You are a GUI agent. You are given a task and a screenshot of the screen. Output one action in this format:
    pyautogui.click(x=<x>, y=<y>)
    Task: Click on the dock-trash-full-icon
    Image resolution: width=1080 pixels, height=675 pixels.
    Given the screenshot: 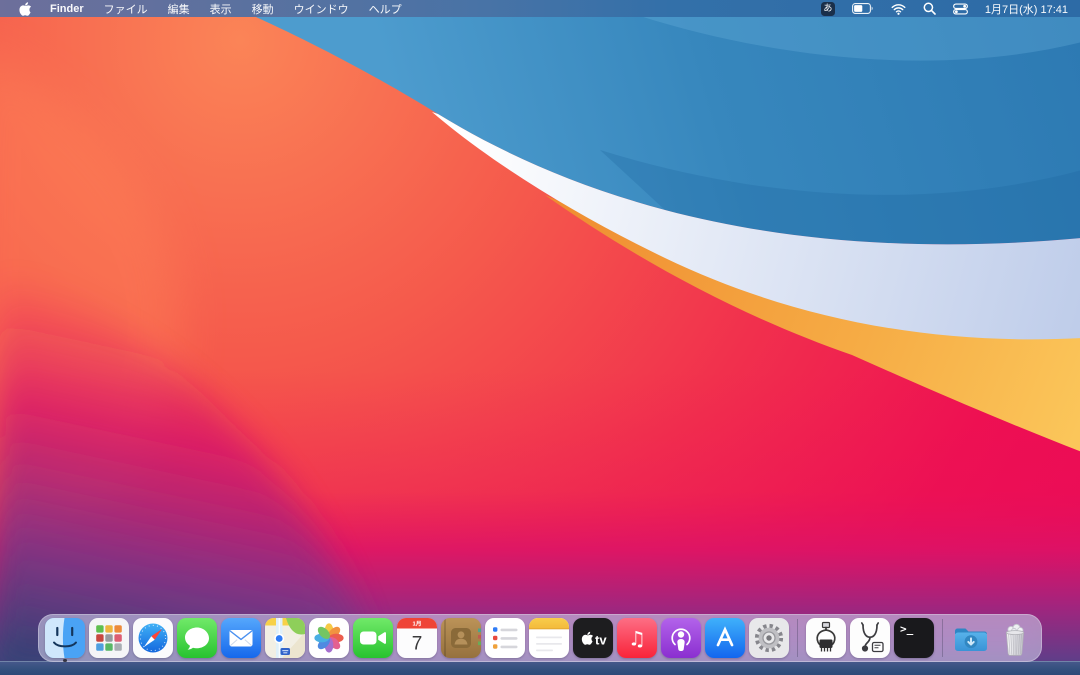 What is the action you would take?
    pyautogui.click(x=1015, y=638)
    